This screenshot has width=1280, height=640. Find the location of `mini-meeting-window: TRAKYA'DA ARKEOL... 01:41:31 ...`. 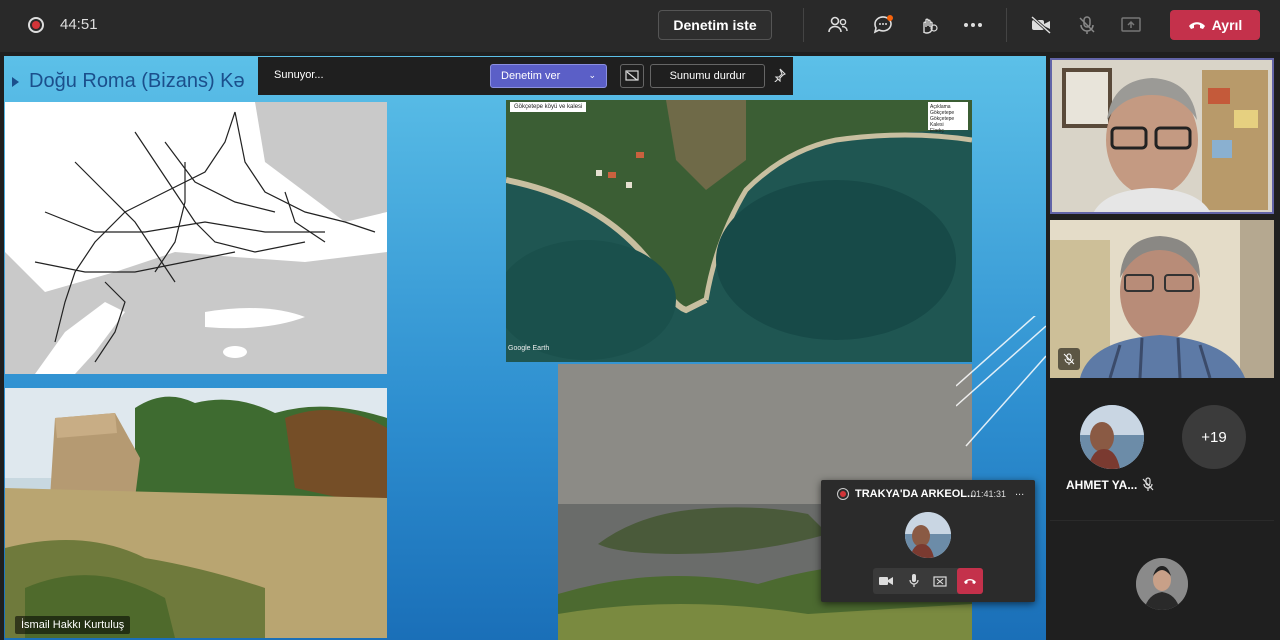

mini-meeting-window: TRAKYA'DA ARKEOL... 01:41:31 ... is located at coordinates (928, 541).